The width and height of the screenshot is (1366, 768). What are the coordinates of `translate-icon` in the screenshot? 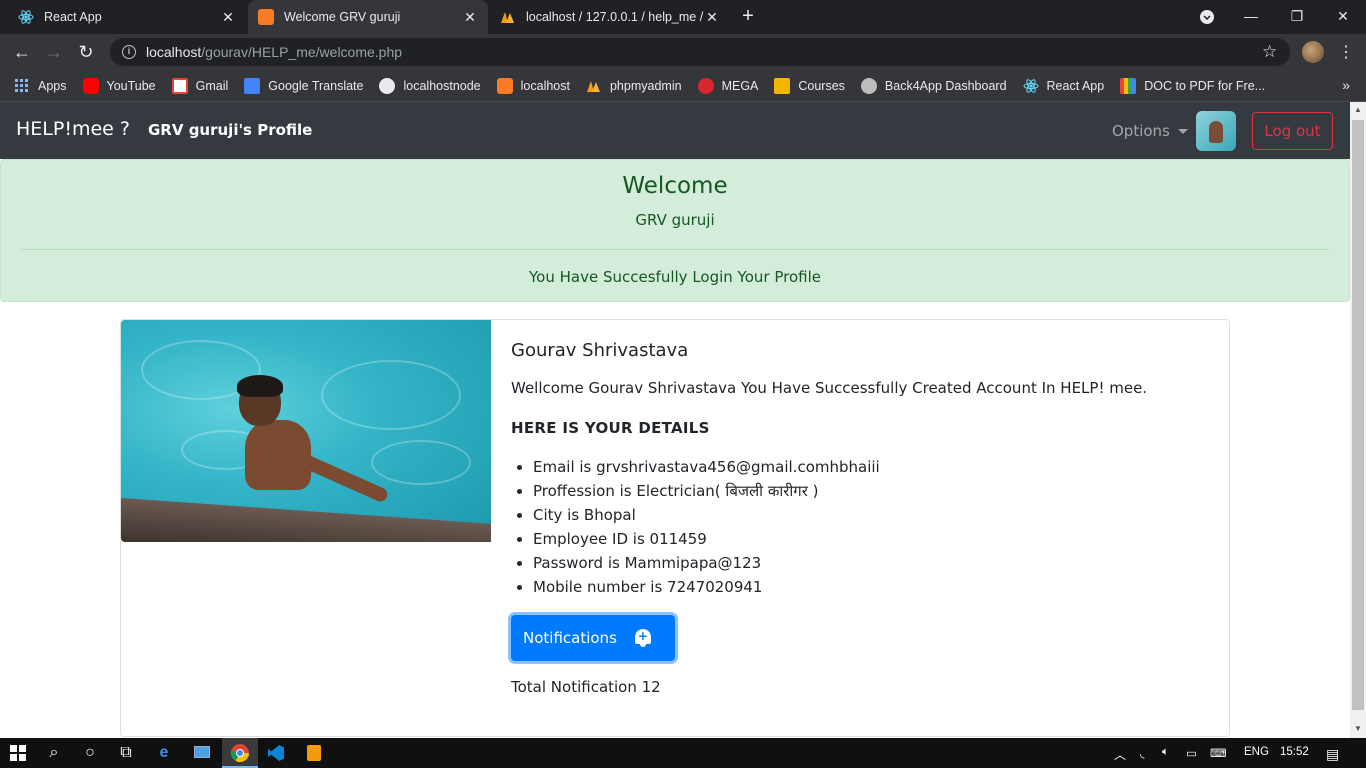 It's located at (252, 85).